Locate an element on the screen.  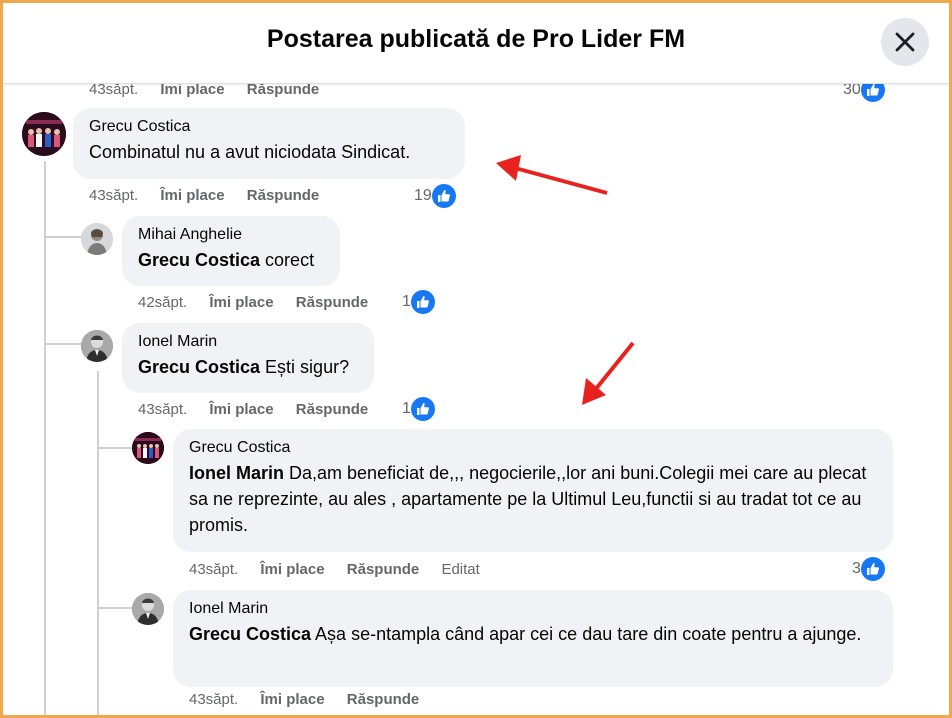
comment-text: Combinatul nu a avut niciodata Sindicat. is located at coordinates (250, 152).